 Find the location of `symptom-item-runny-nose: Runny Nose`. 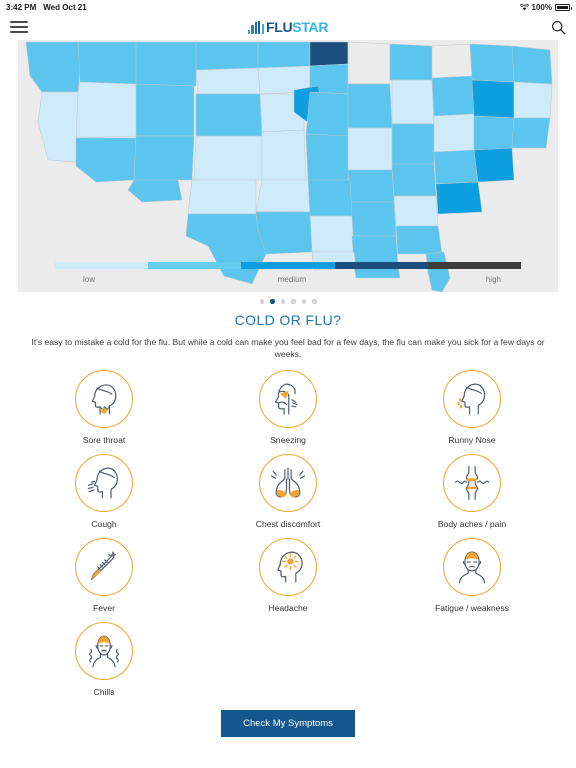

symptom-item-runny-nose: Runny Nose is located at coordinates (472, 407).